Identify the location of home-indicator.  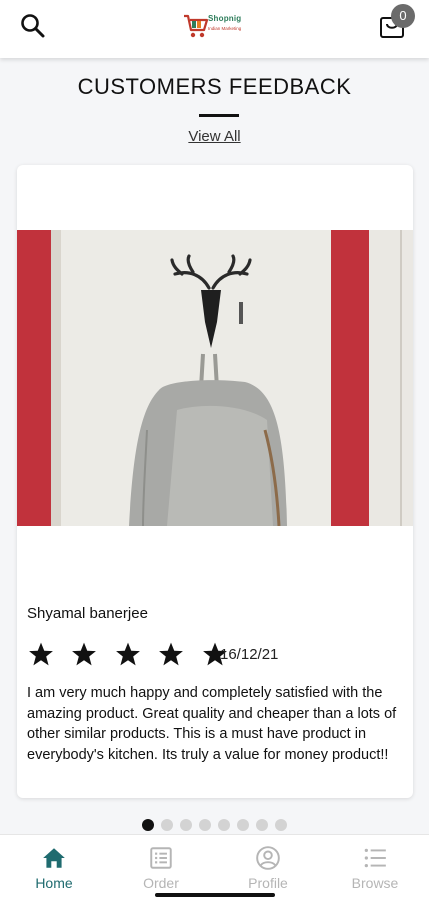
(215, 895).